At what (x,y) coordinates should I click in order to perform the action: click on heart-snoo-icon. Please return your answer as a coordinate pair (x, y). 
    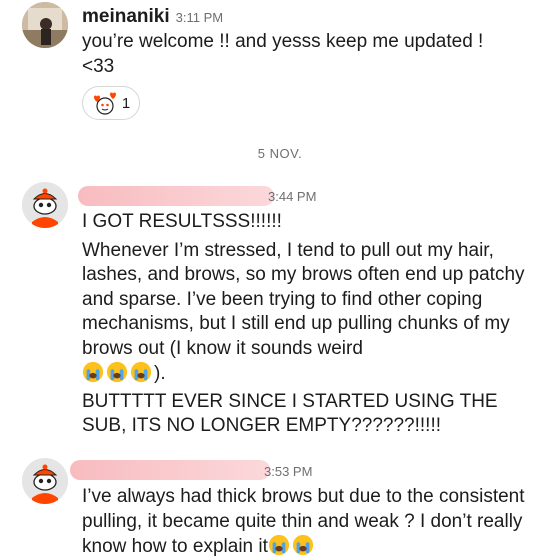
    Looking at the image, I should click on (104, 103).